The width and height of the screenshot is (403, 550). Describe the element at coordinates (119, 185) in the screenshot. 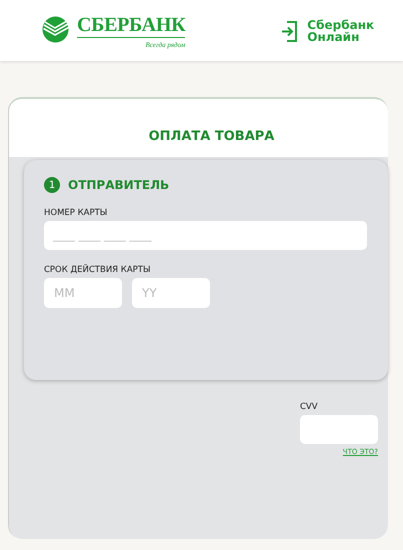

I see `section-title: ОТПРАВИТЕЛЬ` at that location.